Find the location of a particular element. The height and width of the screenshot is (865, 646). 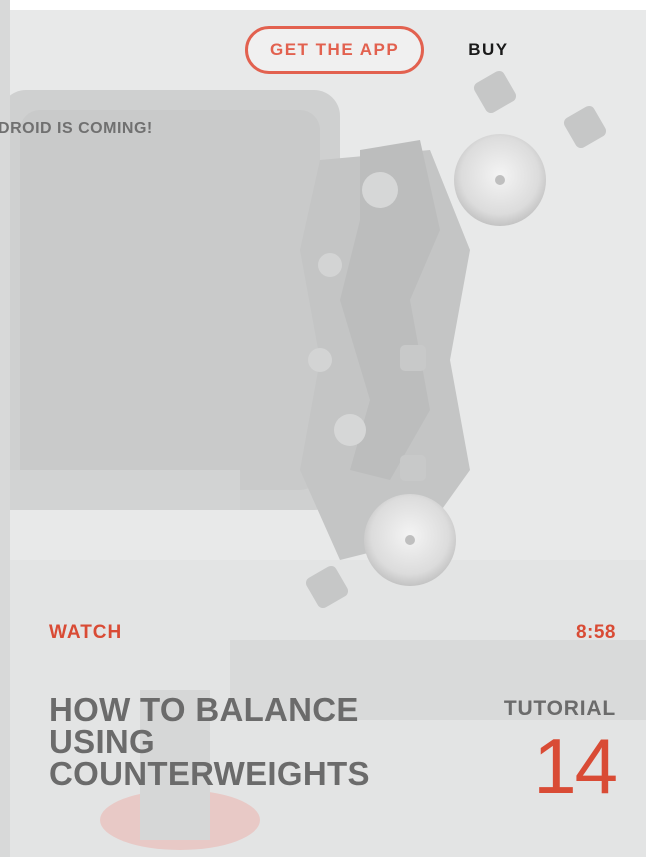

video-title: HOW TO BALANCE USING COUNTERWEIGHTS is located at coordinates (209, 741).